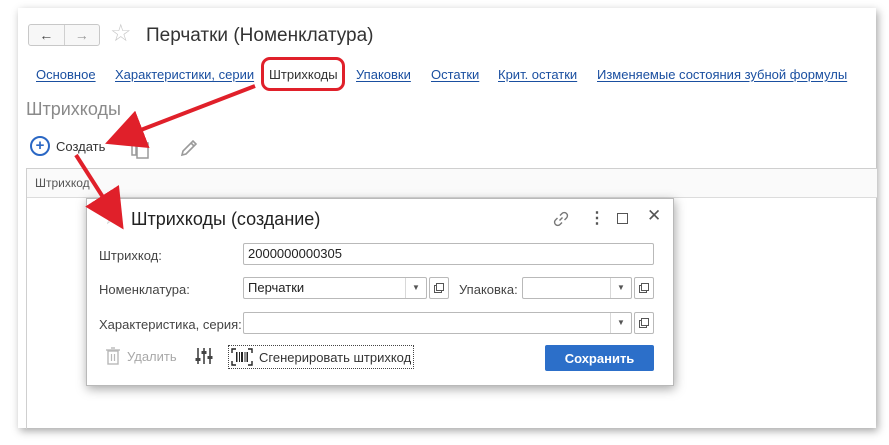 The image size is (889, 445). What do you see at coordinates (165, 157) in the screenshot?
I see `annotation-arrows` at bounding box center [165, 157].